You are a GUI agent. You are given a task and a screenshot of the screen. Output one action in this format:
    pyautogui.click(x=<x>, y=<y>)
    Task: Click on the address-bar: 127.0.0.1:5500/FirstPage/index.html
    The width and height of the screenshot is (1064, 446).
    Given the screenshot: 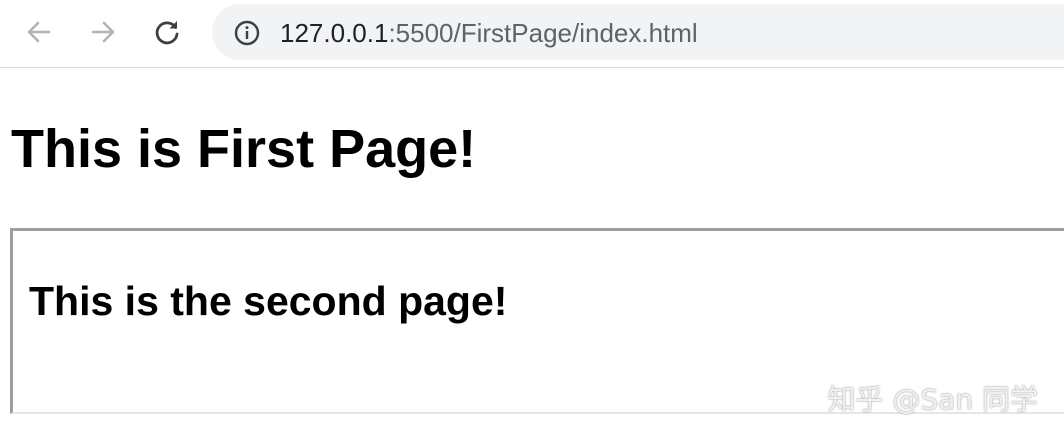 What is the action you would take?
    pyautogui.click(x=638, y=32)
    